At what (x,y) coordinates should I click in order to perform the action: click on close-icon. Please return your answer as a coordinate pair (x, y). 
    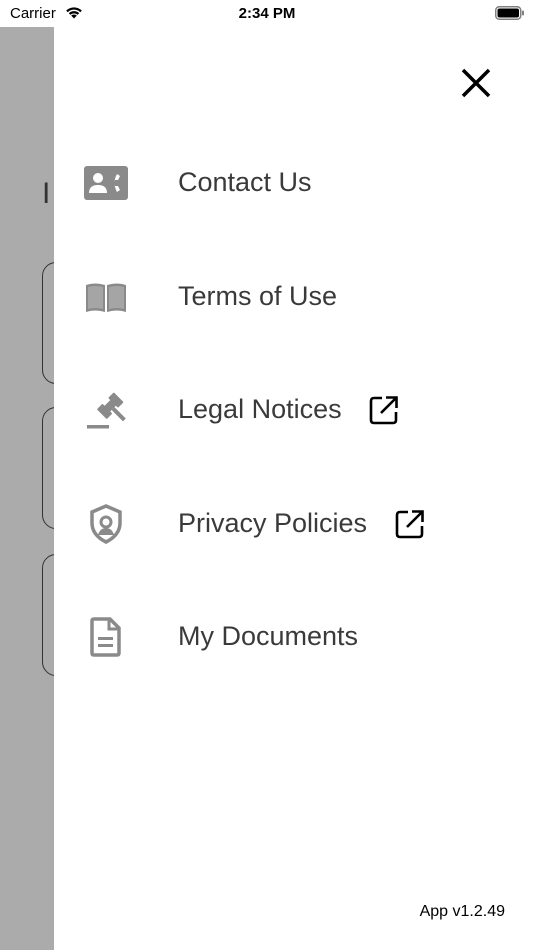
    Looking at the image, I should click on (476, 83).